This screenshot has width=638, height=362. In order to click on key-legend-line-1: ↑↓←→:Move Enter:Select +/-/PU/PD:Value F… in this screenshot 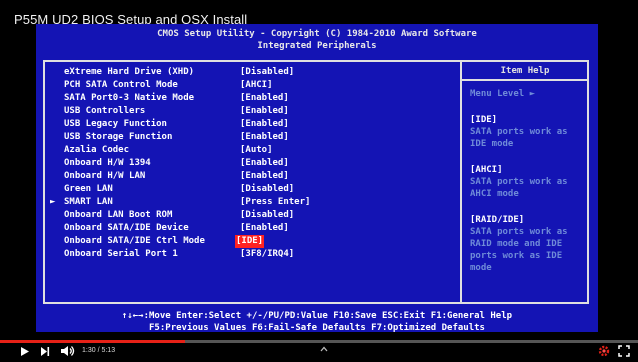, I will do `click(317, 316)`.